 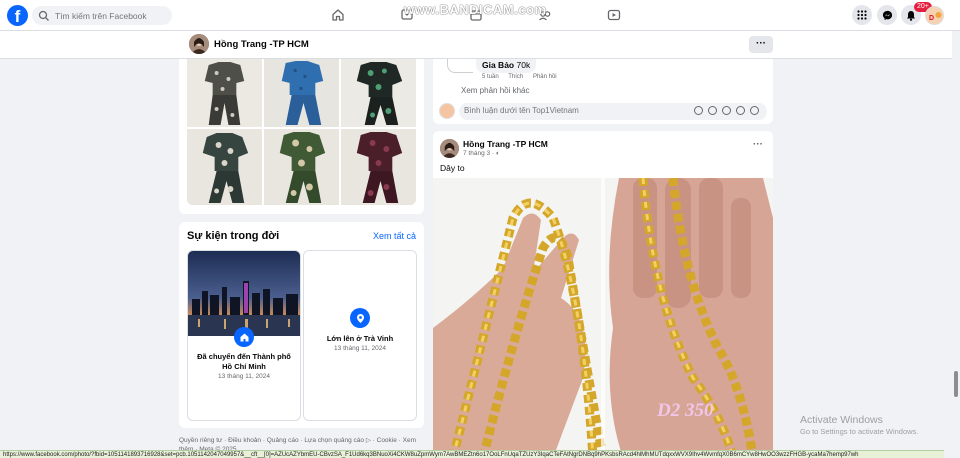 What do you see at coordinates (911, 15) in the screenshot?
I see `bell-icon` at bounding box center [911, 15].